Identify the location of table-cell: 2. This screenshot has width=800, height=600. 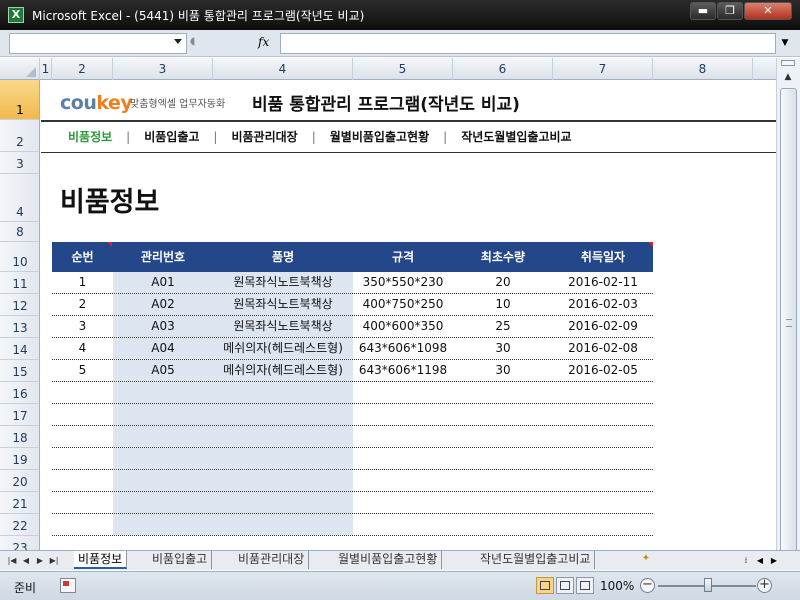
(82, 304).